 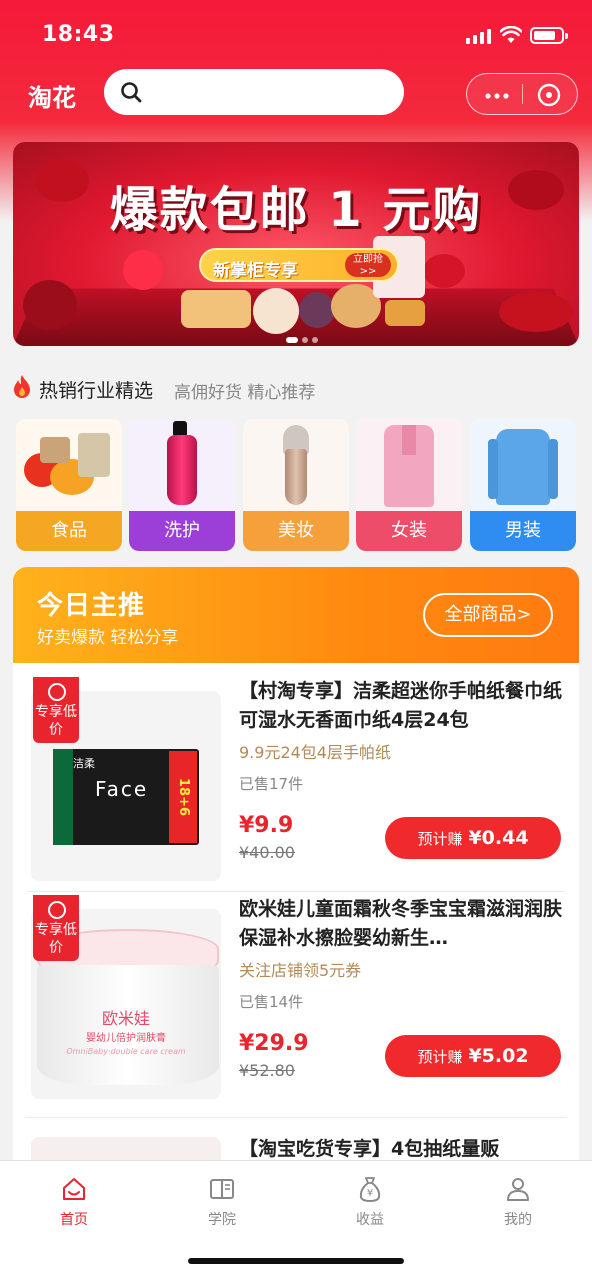 I want to click on product-sold: 已售14件, so click(x=271, y=1002).